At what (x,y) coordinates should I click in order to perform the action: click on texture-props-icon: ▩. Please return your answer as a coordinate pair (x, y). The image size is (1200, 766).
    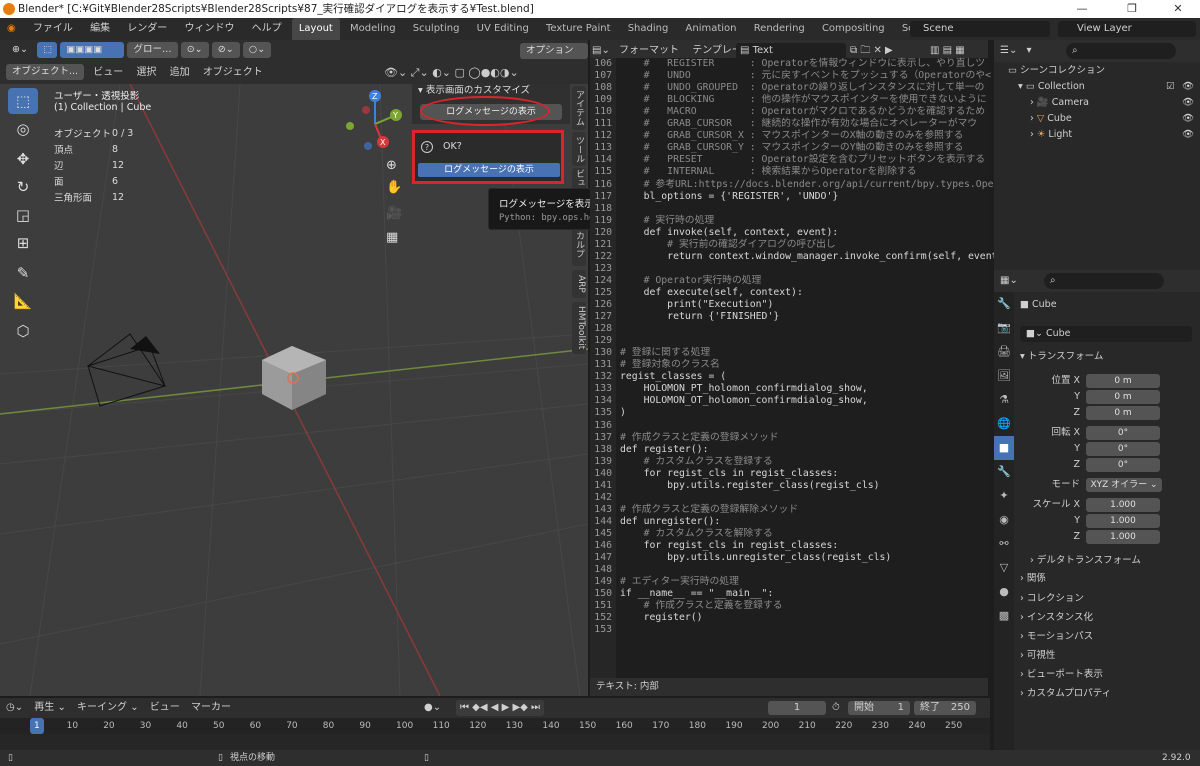
    Looking at the image, I should click on (1004, 616).